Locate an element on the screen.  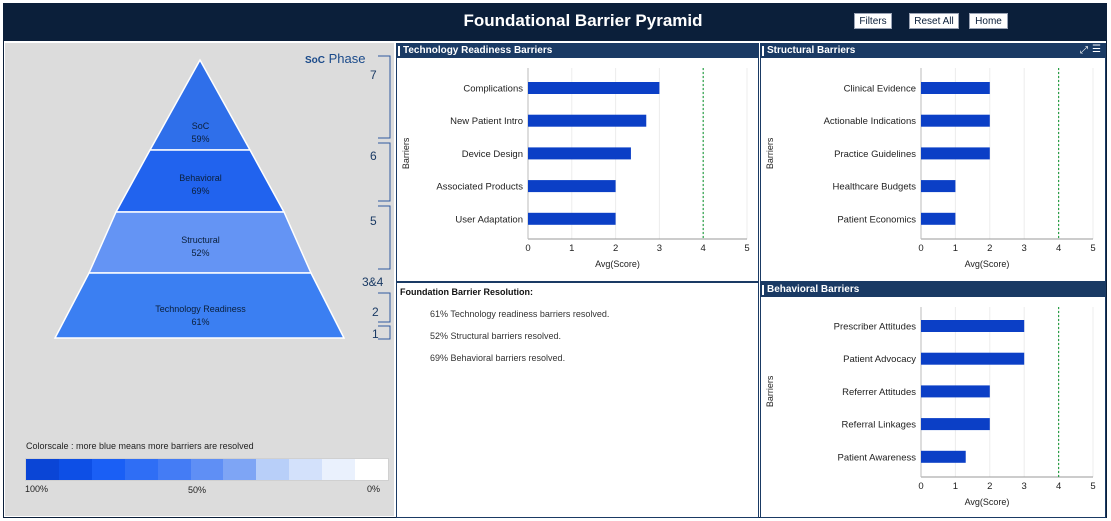
phase-heading-prefix: SoC is located at coordinates (315, 60).